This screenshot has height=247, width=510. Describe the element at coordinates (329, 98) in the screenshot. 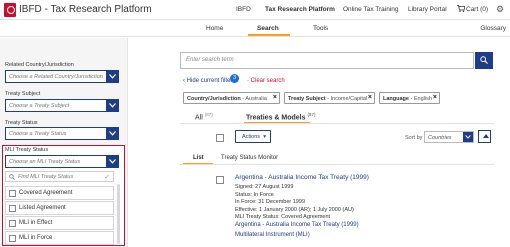

I see `filter-chip-treaty-subject: Treaty Subject - Income/Capital ×` at that location.